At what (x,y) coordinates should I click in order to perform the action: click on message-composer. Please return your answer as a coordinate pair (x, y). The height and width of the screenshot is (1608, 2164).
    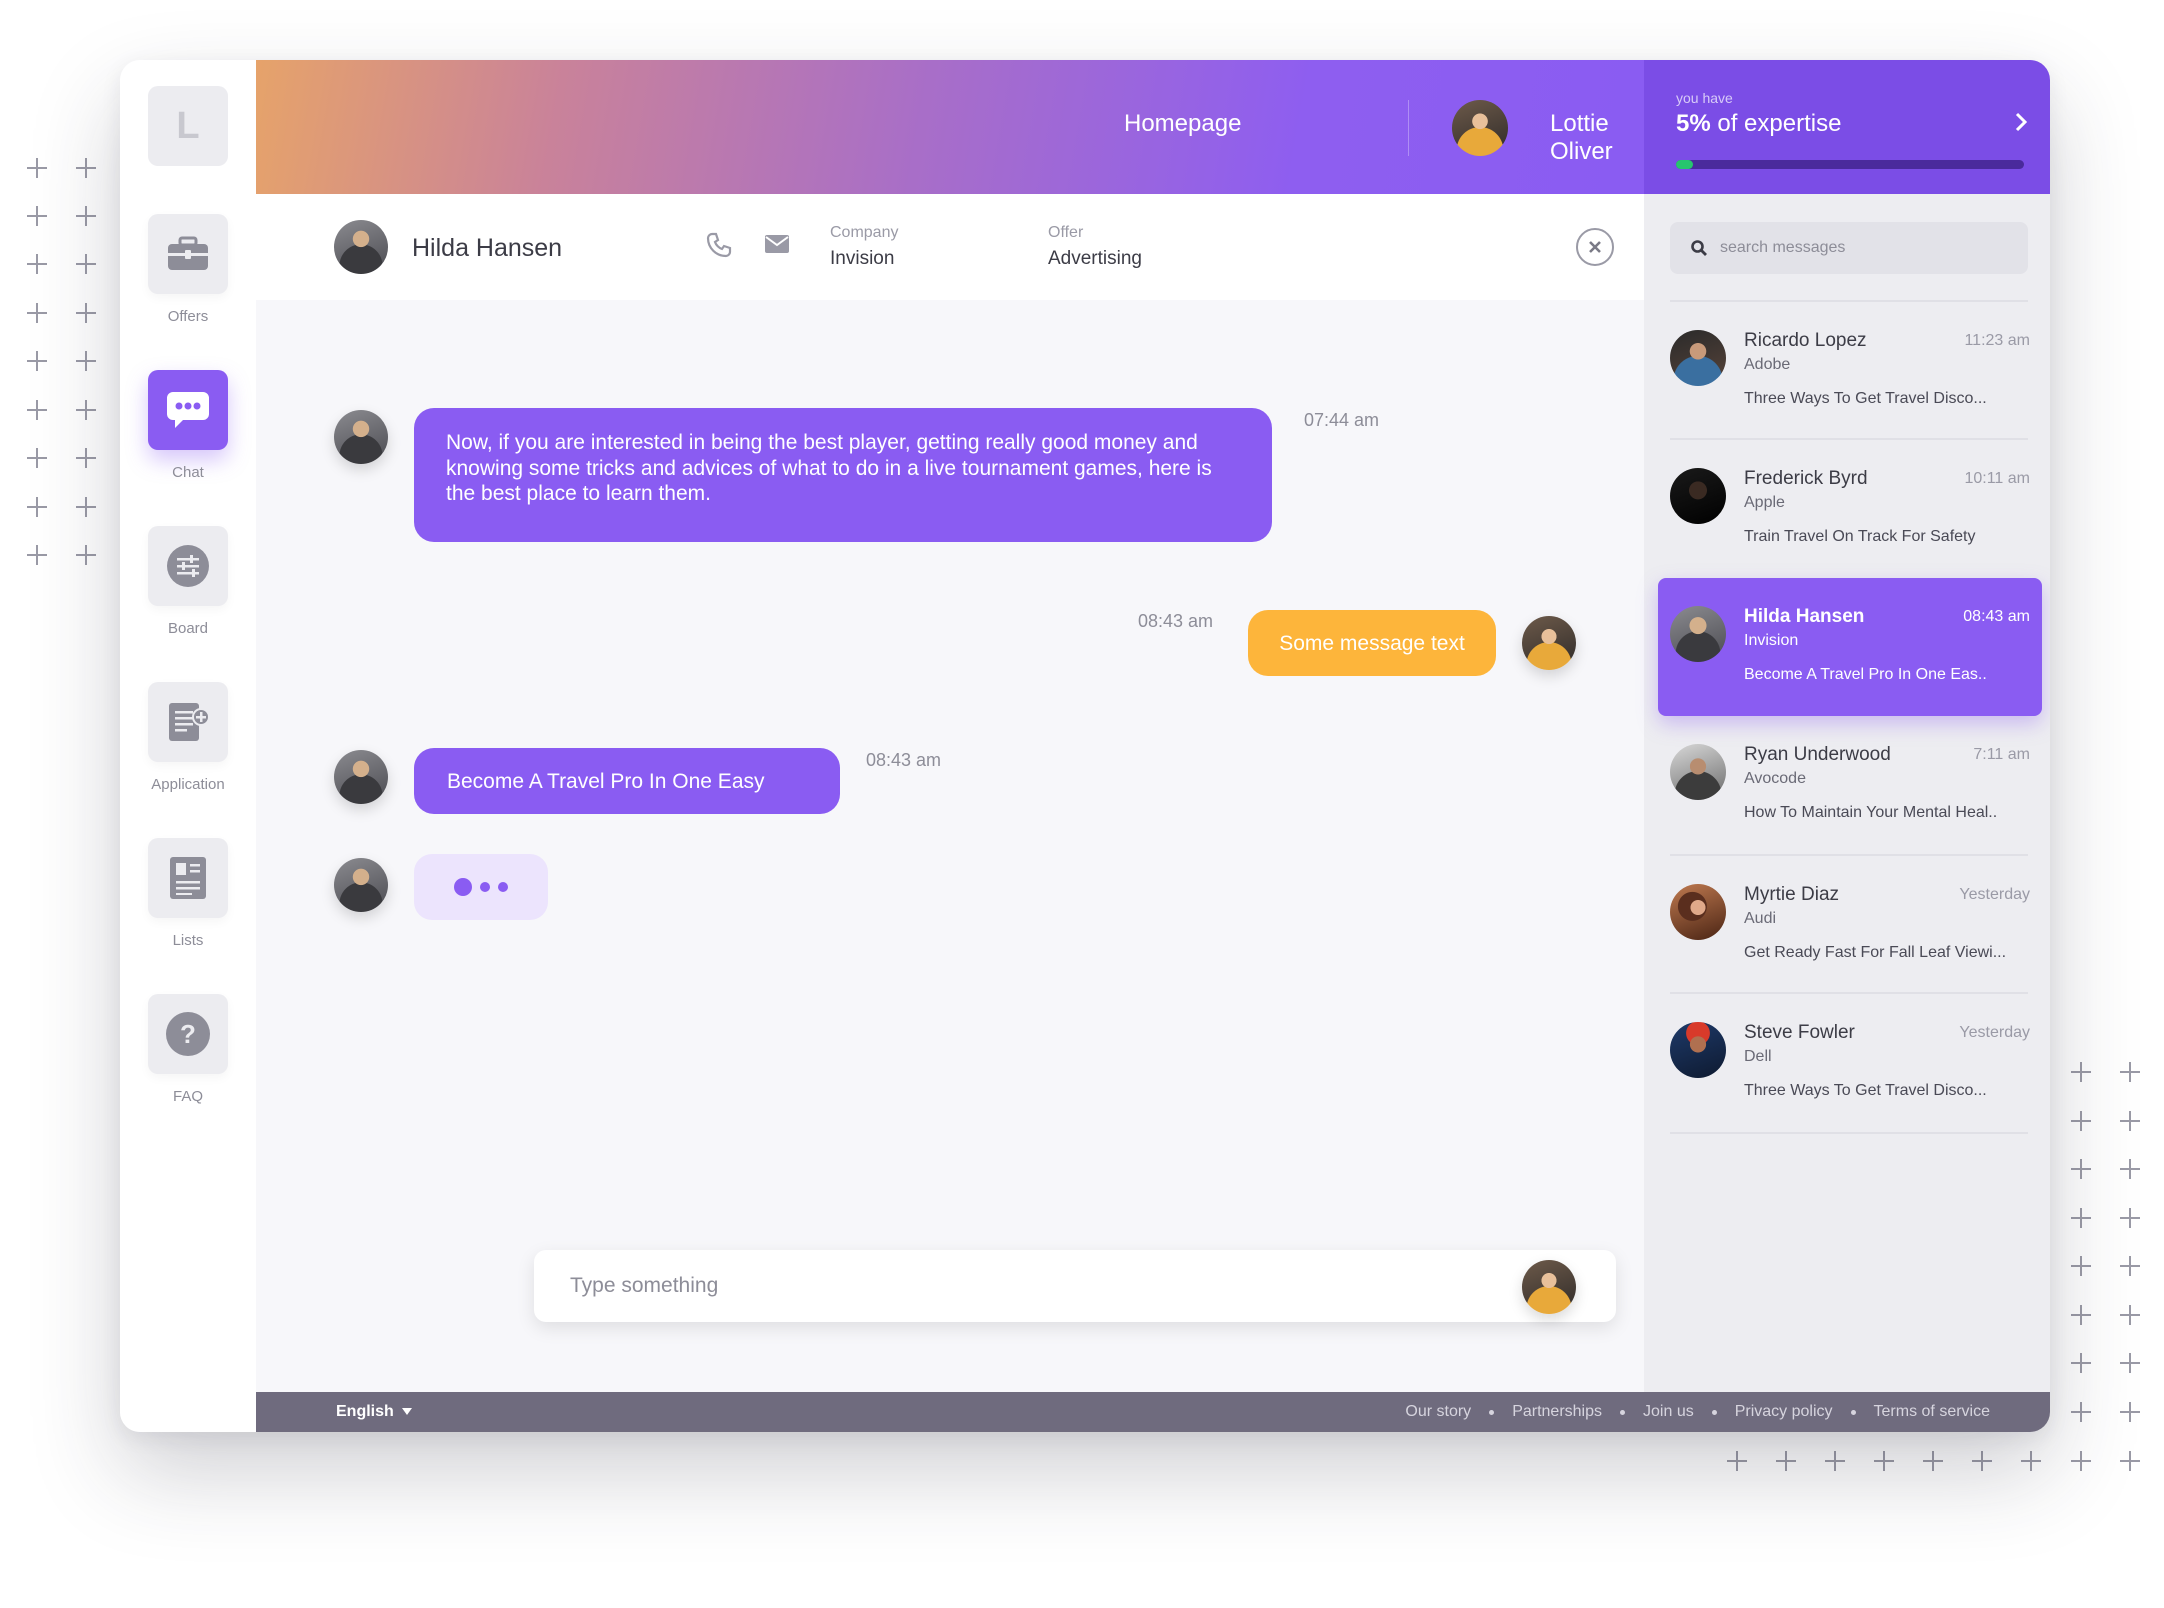
    Looking at the image, I should click on (1075, 1286).